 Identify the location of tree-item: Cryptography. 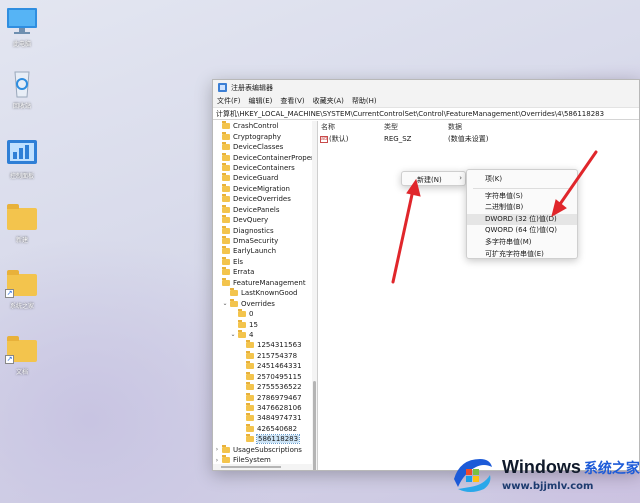
(265, 136).